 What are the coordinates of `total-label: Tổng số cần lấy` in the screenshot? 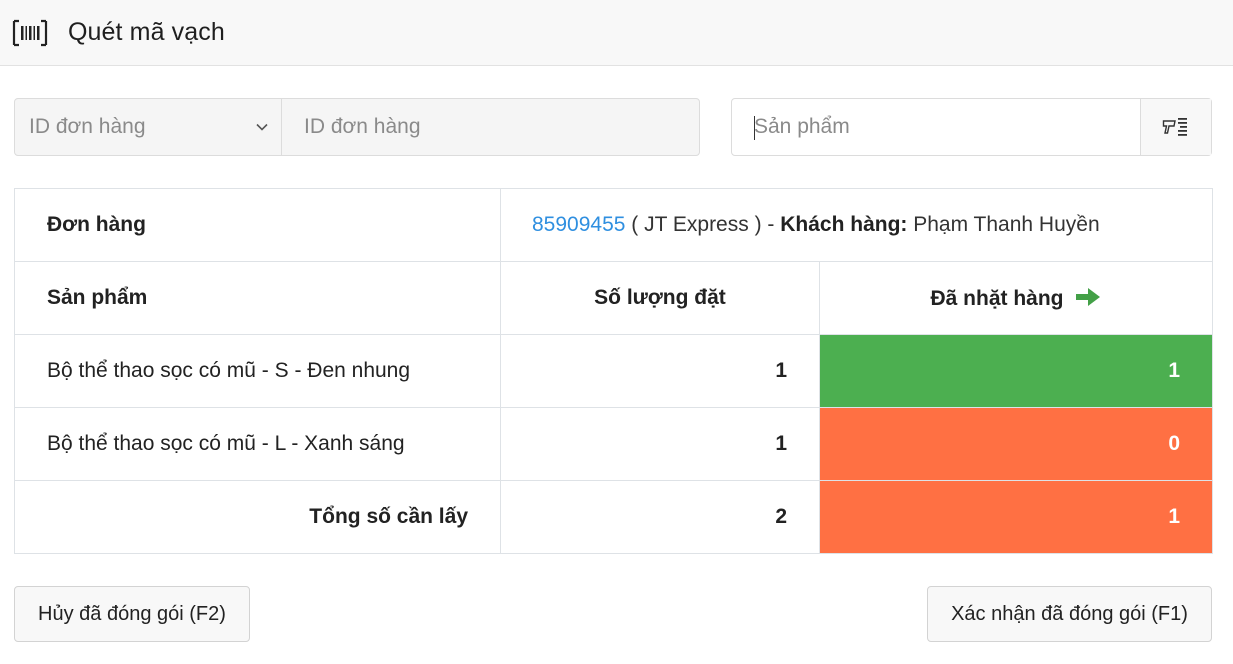 It's located at (257, 517).